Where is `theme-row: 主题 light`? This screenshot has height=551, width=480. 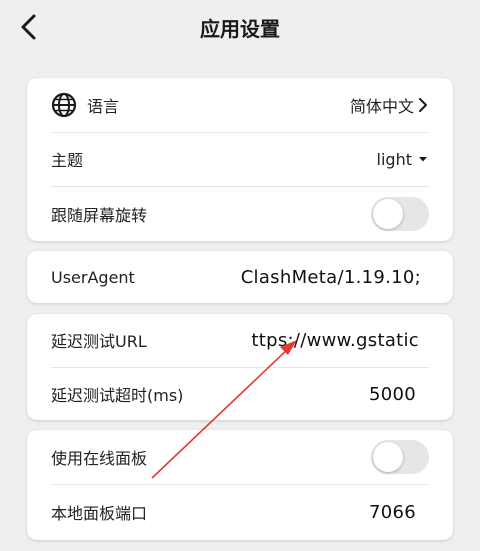 theme-row: 主题 light is located at coordinates (240, 159).